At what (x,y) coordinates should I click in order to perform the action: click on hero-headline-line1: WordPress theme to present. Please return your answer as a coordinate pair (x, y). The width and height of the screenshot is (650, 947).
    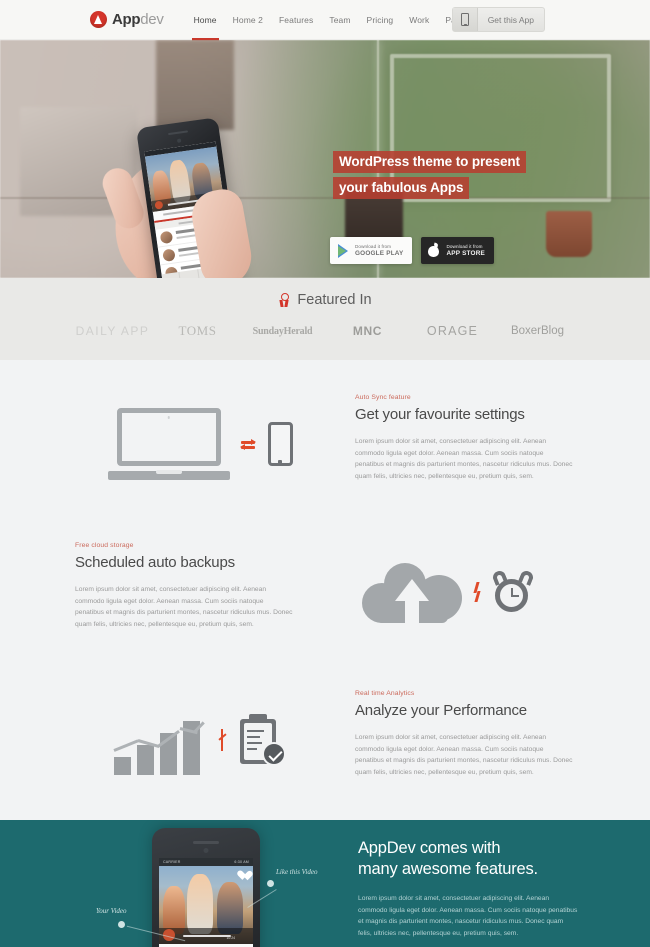
    Looking at the image, I should click on (429, 162).